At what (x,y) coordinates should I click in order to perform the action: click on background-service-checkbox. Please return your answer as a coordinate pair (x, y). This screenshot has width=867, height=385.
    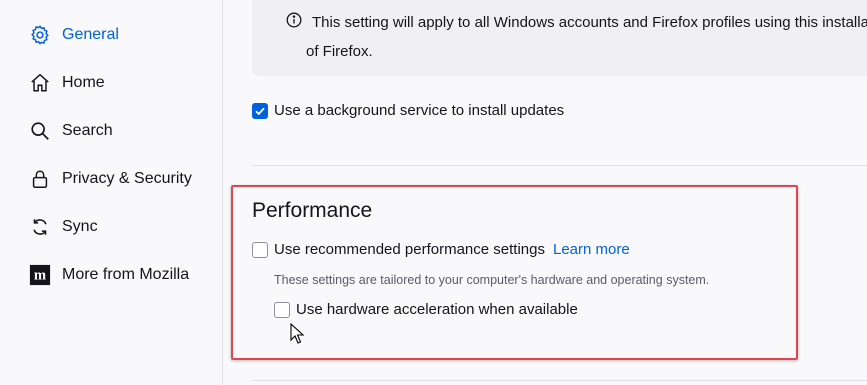
    Looking at the image, I should click on (260, 111).